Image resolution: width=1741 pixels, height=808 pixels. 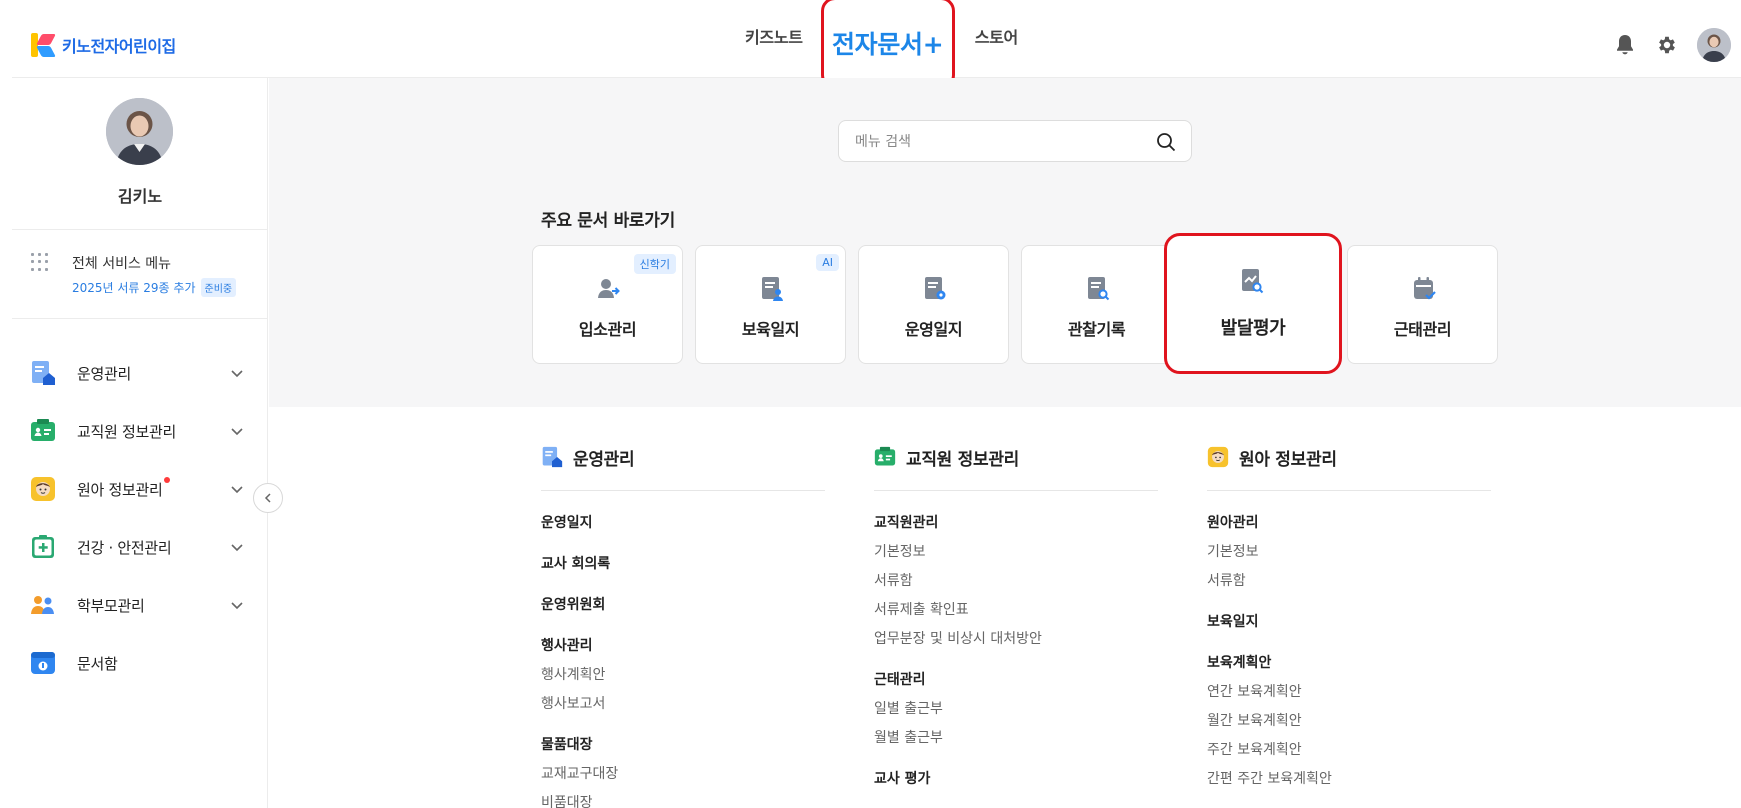 What do you see at coordinates (1253, 303) in the screenshot?
I see `shortcut-card-development: 발달평가` at bounding box center [1253, 303].